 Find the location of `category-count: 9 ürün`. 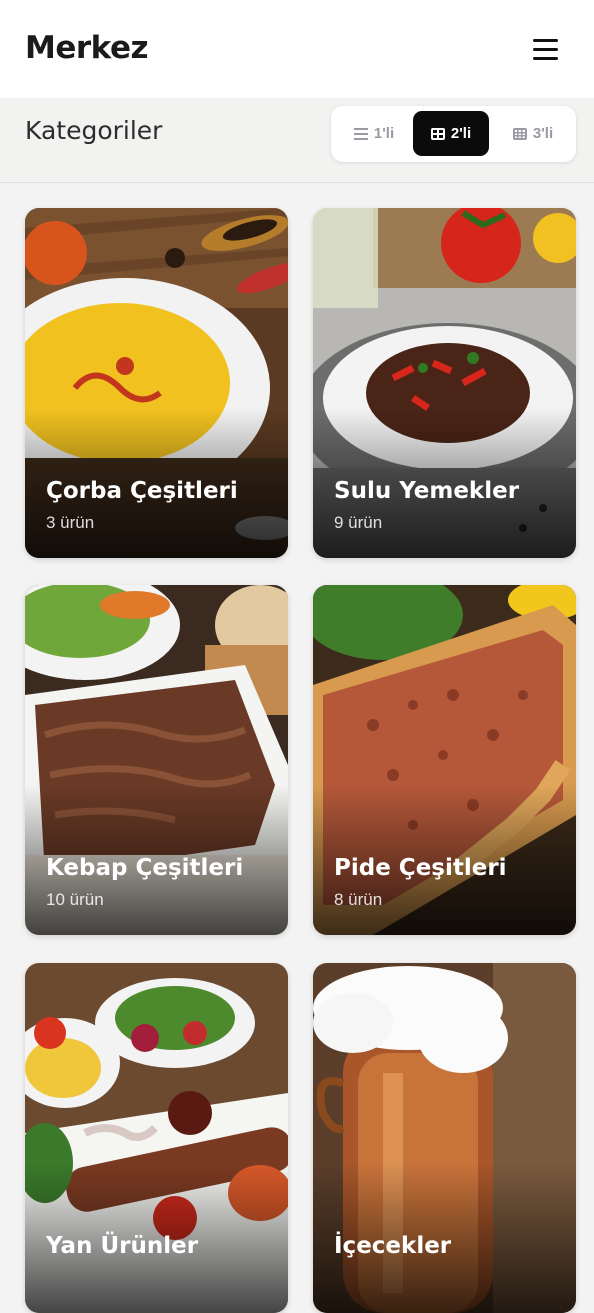

category-count: 9 ürün is located at coordinates (358, 522).